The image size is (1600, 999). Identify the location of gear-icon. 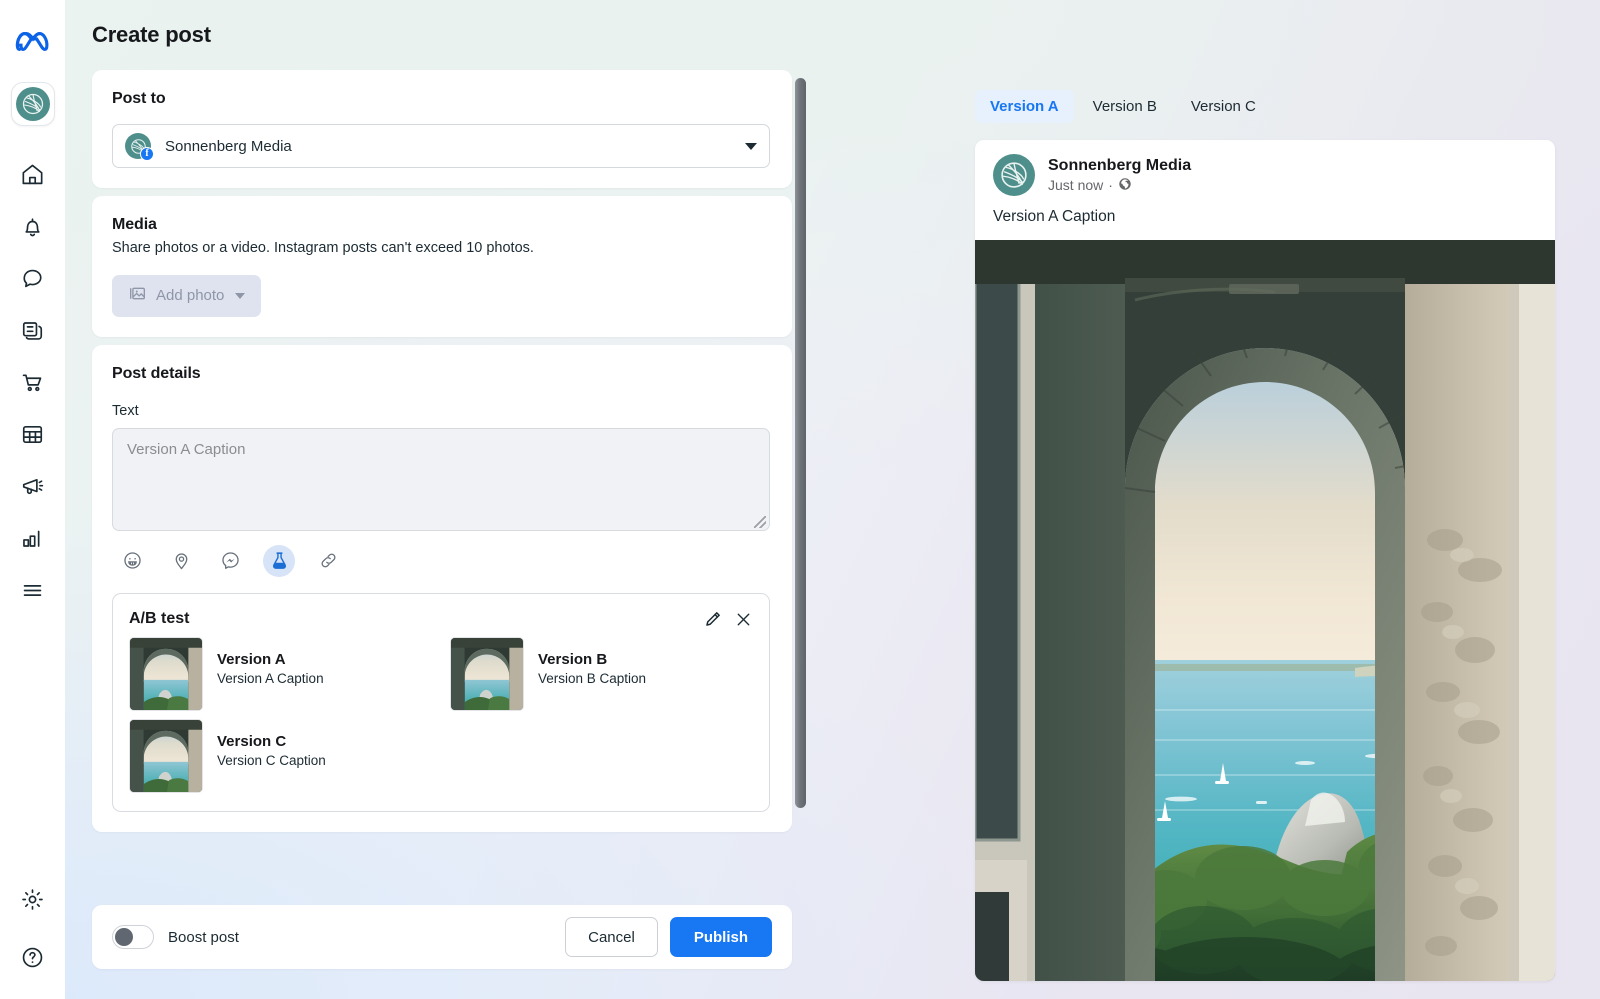
(32, 899).